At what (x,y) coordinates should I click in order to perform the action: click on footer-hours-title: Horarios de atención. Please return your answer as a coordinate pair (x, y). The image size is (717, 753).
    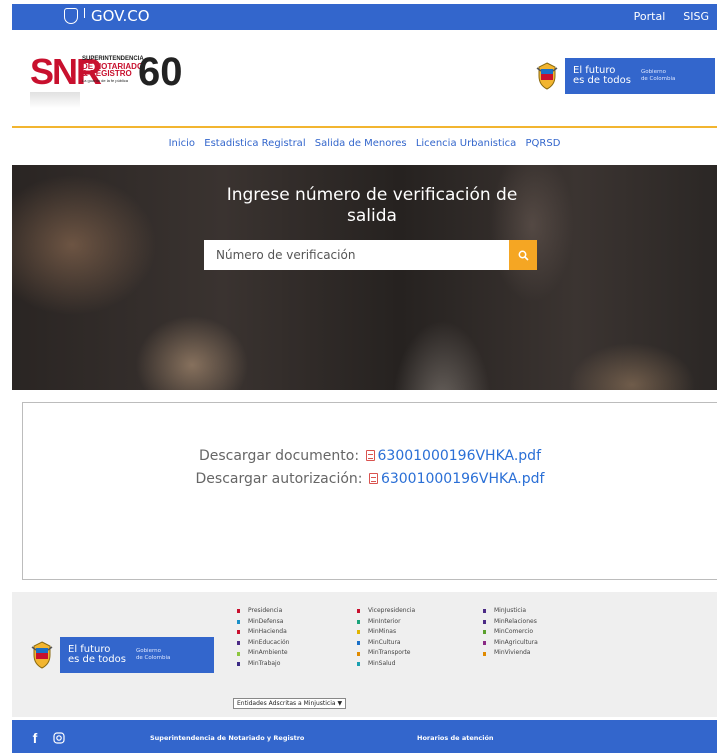
    Looking at the image, I should click on (455, 738).